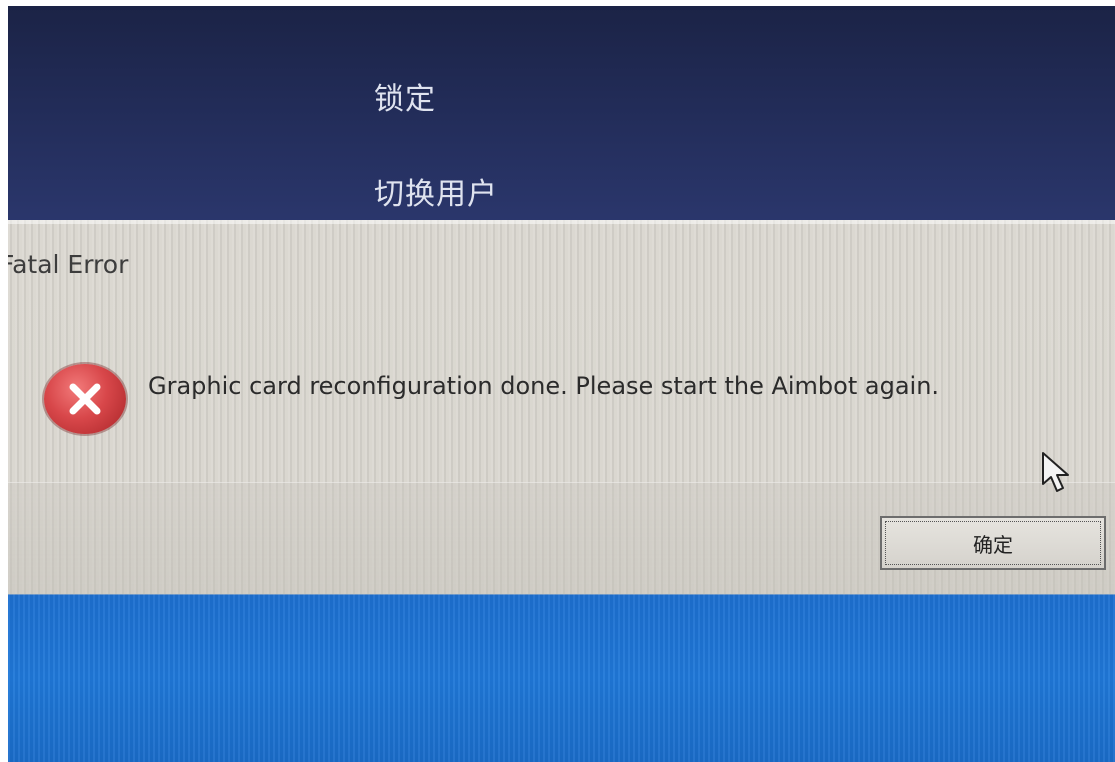 The width and height of the screenshot is (1115, 762). Describe the element at coordinates (561, 222) in the screenshot. I see `dialog-edge` at that location.